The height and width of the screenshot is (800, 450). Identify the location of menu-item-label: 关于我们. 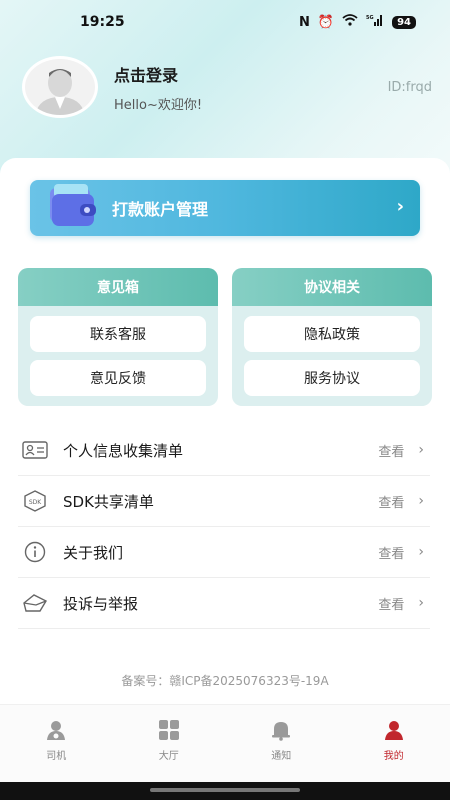
(93, 552).